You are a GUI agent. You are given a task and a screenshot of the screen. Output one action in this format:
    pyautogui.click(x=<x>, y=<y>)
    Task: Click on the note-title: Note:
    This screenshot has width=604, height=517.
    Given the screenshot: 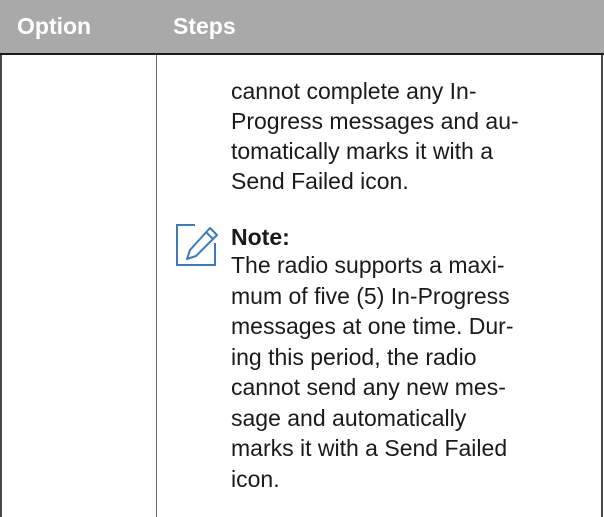 What is the action you would take?
    pyautogui.click(x=260, y=237)
    